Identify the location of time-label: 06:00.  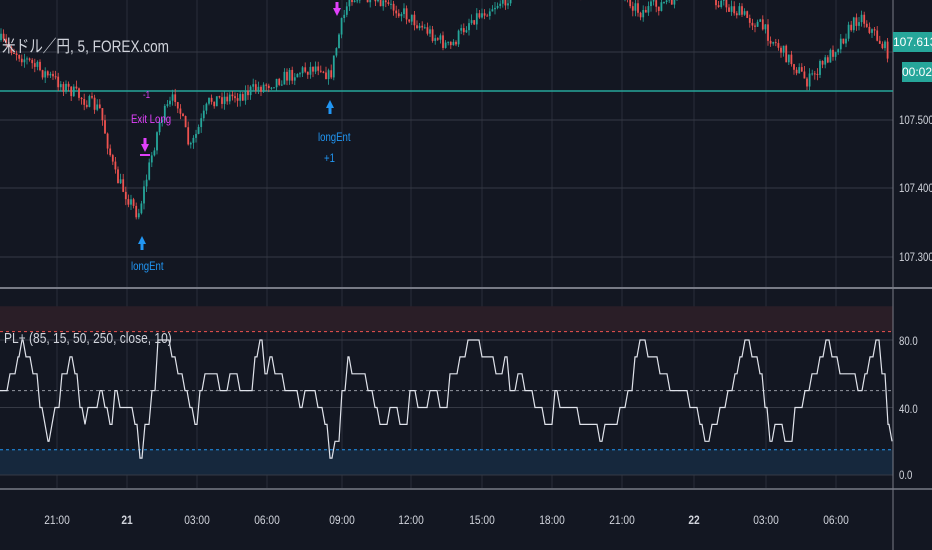
(267, 520).